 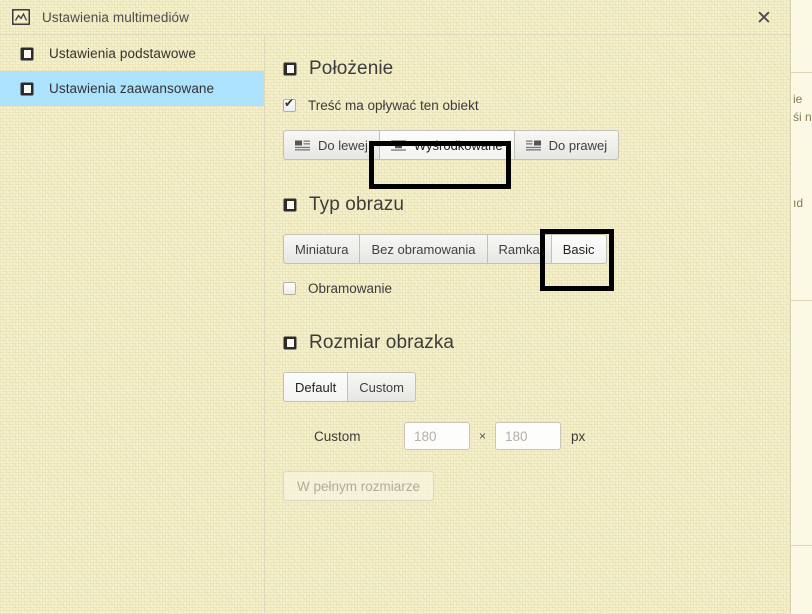 What do you see at coordinates (116, 17) in the screenshot?
I see `dialog-title: Ustawienia multimediów` at bounding box center [116, 17].